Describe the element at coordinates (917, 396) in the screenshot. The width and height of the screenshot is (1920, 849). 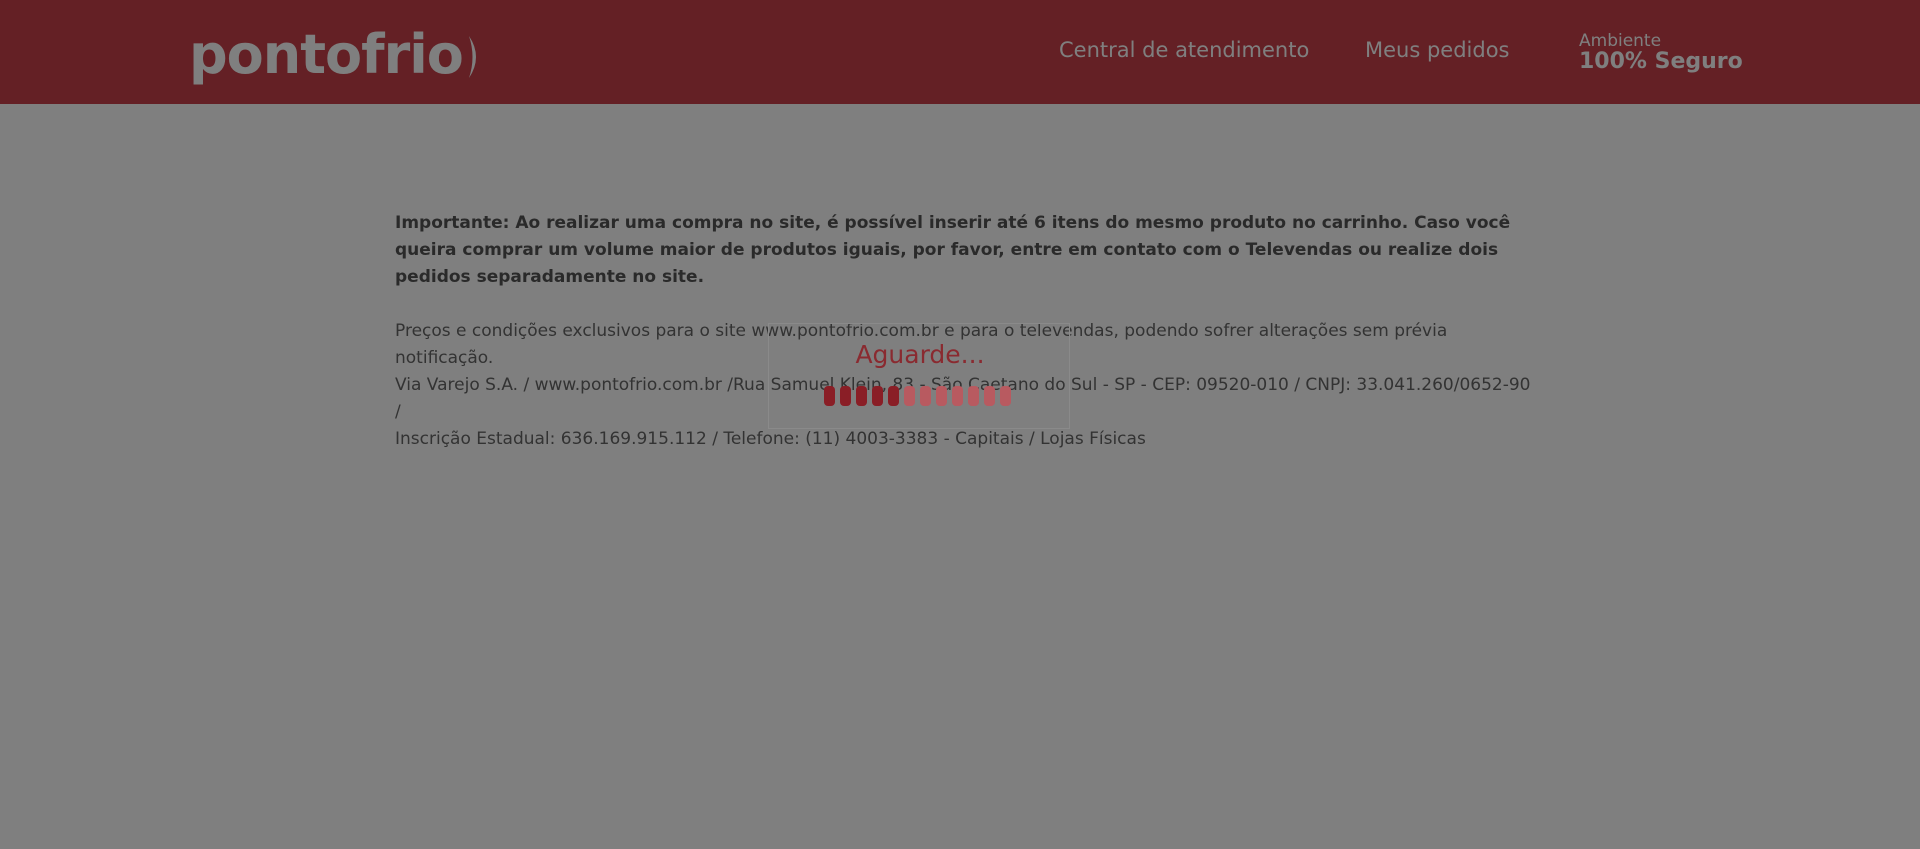
I see `loading-progress-indicator` at that location.